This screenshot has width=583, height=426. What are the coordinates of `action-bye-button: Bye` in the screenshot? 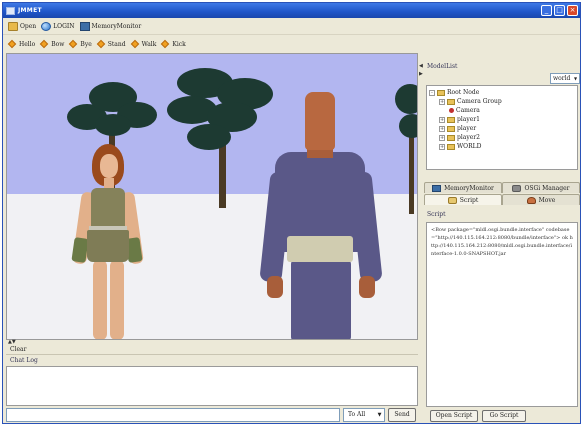 It's located at (80, 44).